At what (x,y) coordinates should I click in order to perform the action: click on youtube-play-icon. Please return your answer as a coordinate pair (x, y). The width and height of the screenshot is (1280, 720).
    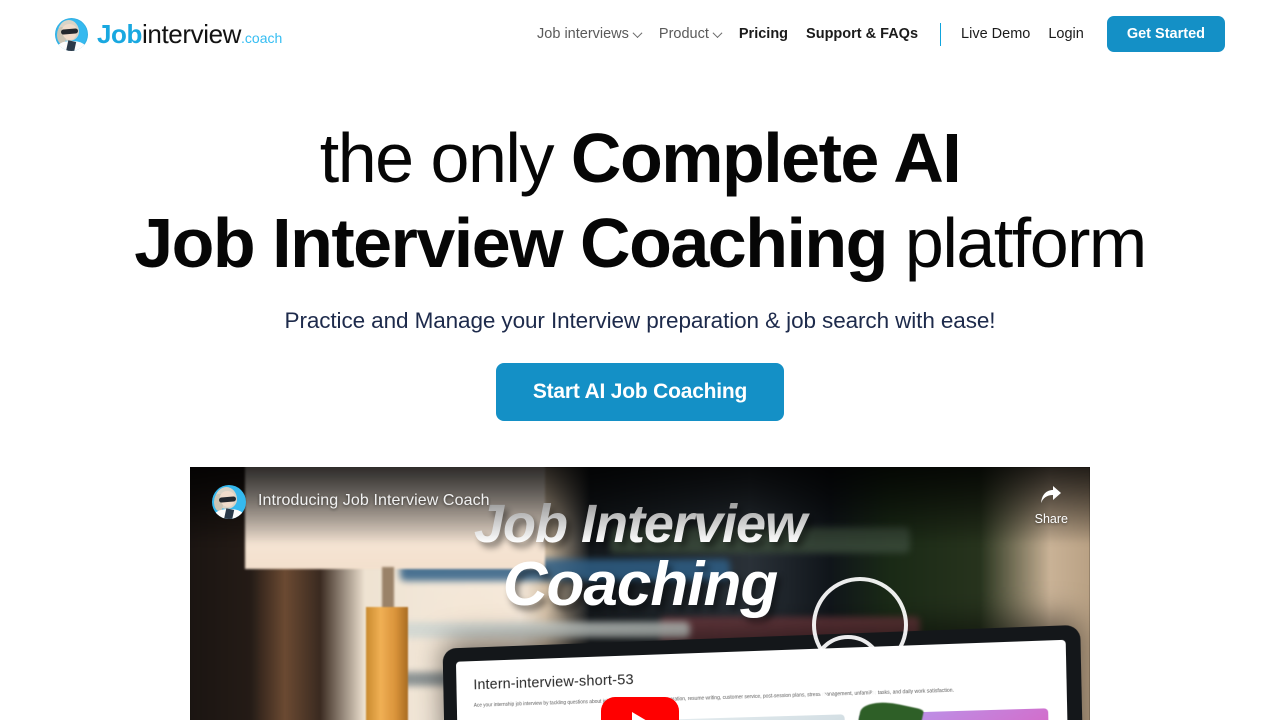
    Looking at the image, I should click on (640, 708).